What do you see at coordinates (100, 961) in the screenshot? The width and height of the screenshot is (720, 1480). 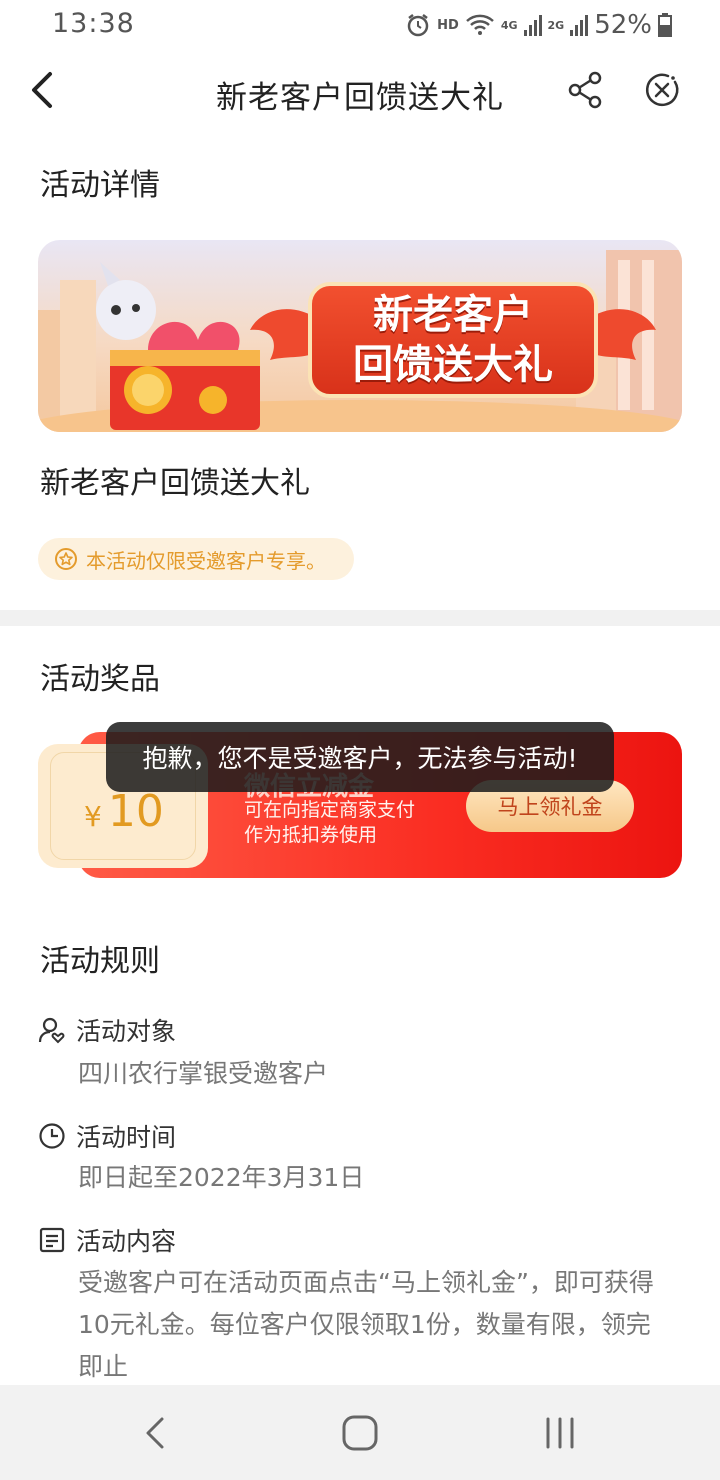 I see `rules-section-title: 活动规则` at bounding box center [100, 961].